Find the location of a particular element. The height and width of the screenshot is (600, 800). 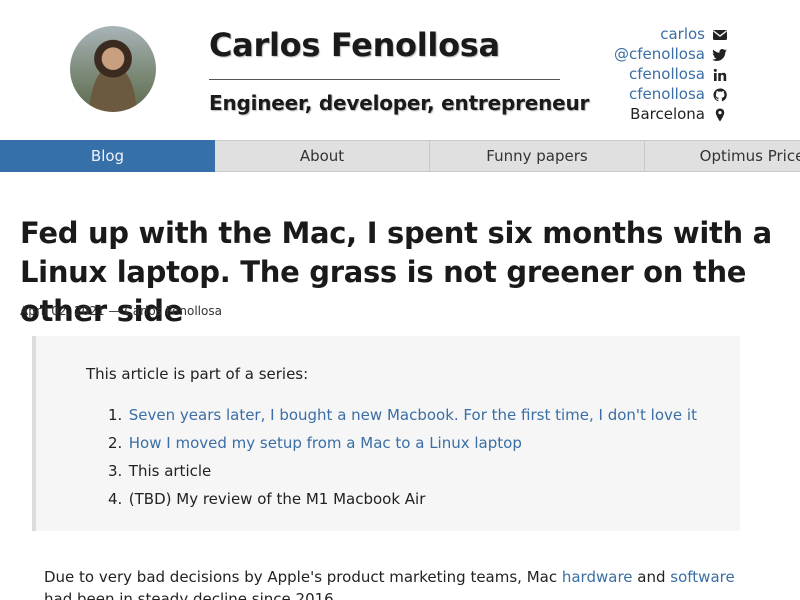

linkedin-icon is located at coordinates (720, 74).